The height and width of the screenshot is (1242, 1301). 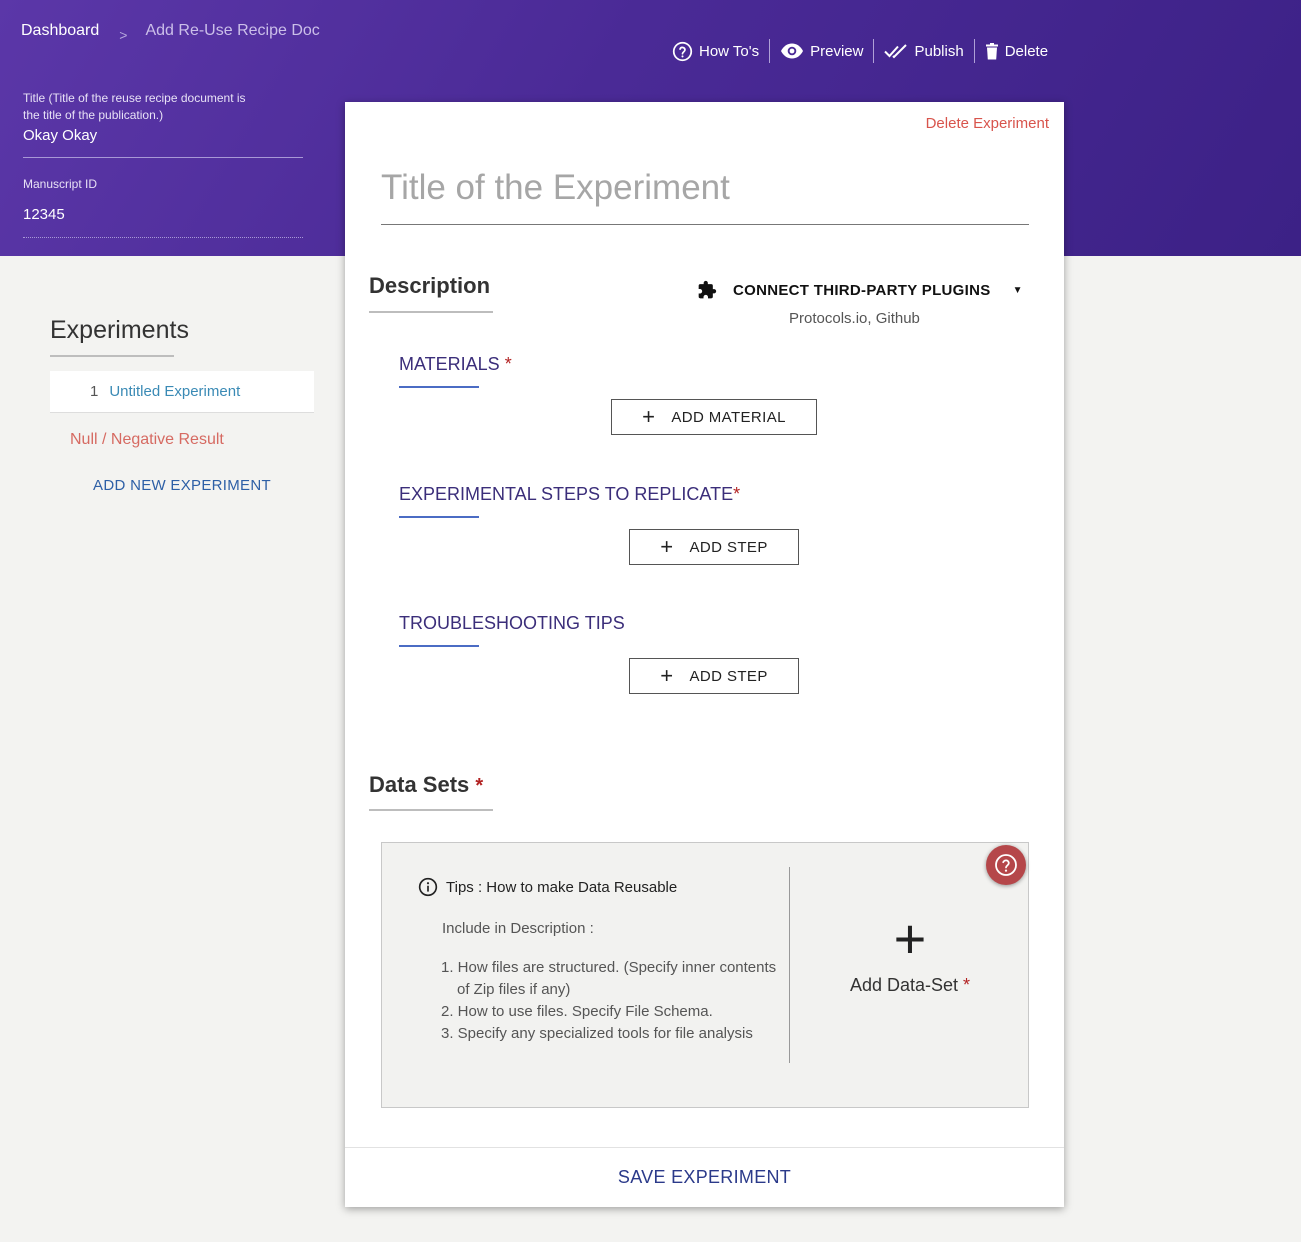 I want to click on manuscript-id-label: Manuscript ID, so click(x=60, y=184).